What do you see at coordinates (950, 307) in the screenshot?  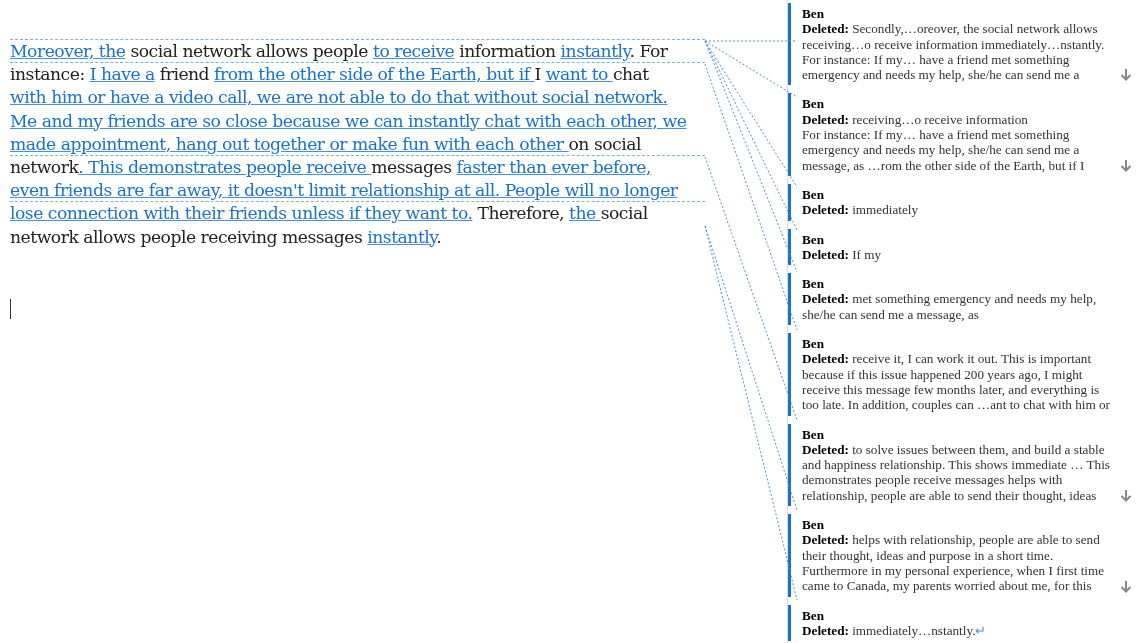 I see `comment-text: Deleted: met something emergency and needs my help, she/he can send me a message, as` at bounding box center [950, 307].